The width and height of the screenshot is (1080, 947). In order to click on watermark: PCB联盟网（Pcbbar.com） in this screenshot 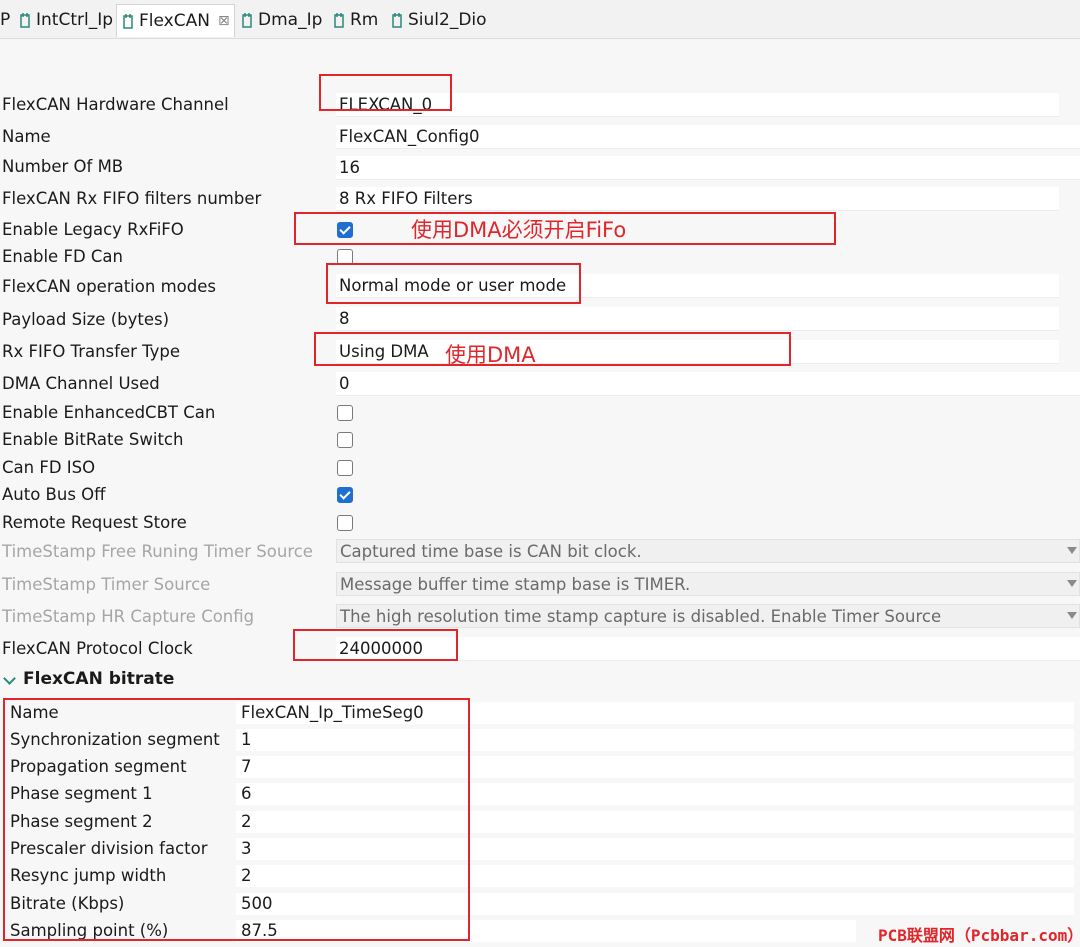, I will do `click(979, 935)`.